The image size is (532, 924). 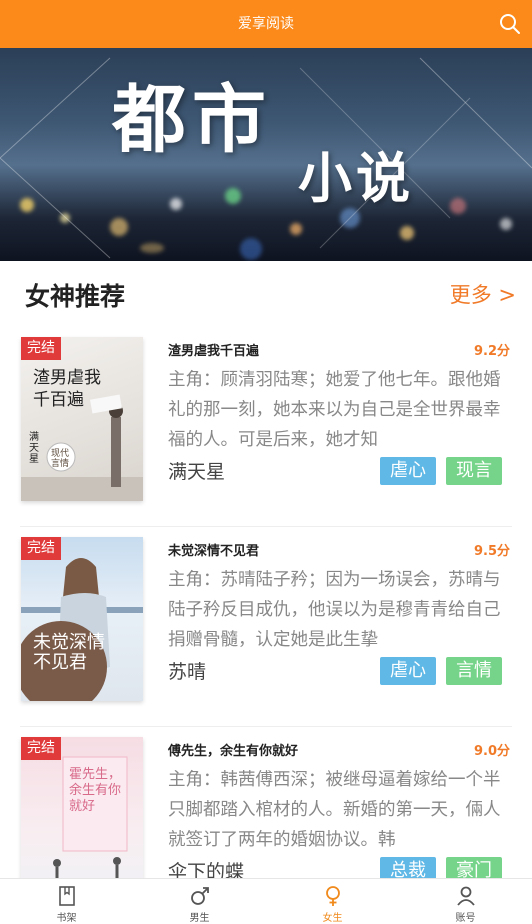 I want to click on book-tag: 言情, so click(x=474, y=671).